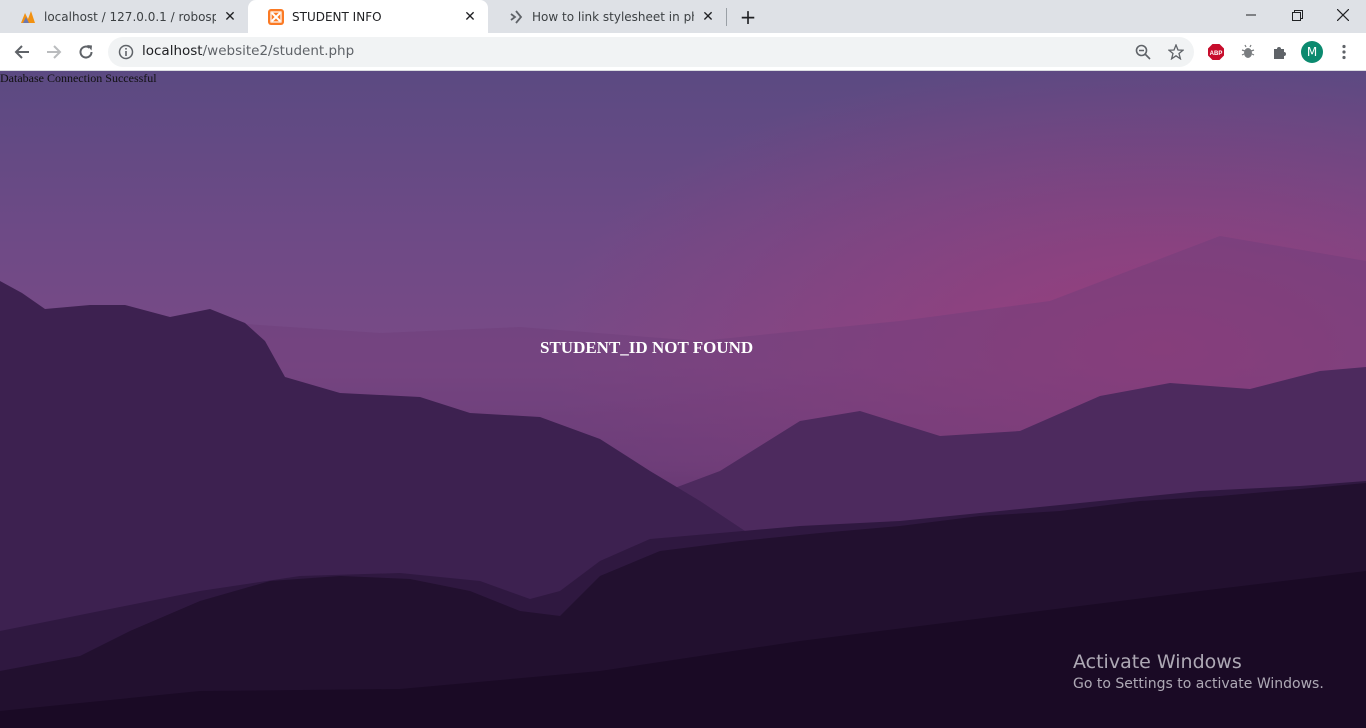  Describe the element at coordinates (28, 17) in the screenshot. I see `phpmyadmin-icon` at that location.